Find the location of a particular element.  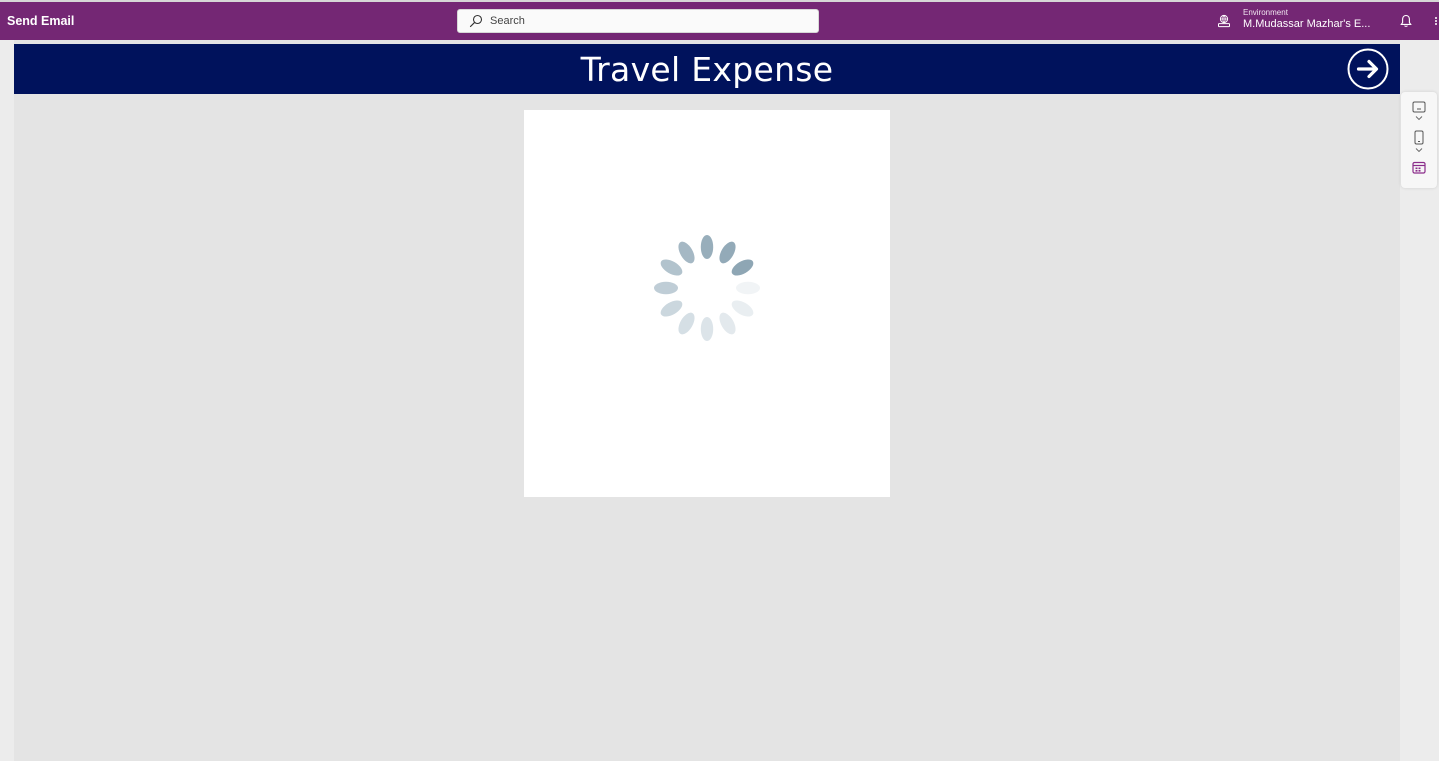

bell-icon is located at coordinates (1406, 21).